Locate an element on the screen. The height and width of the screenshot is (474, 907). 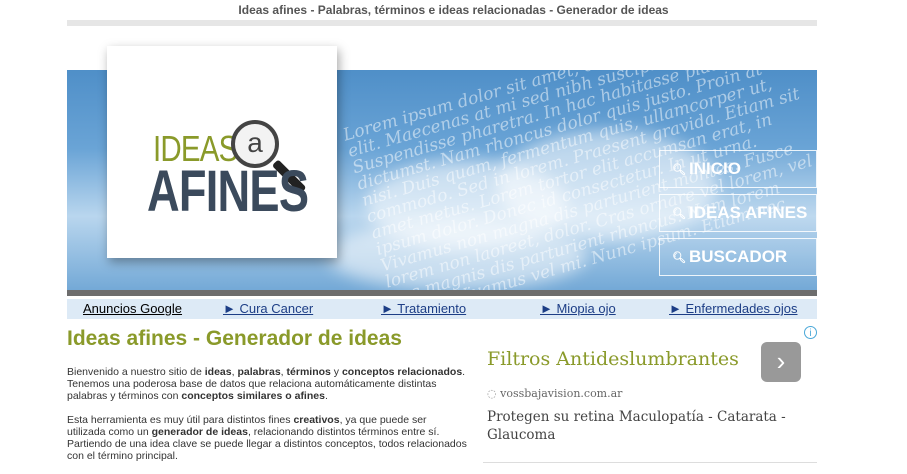
banner-bottom-bar is located at coordinates (442, 293).